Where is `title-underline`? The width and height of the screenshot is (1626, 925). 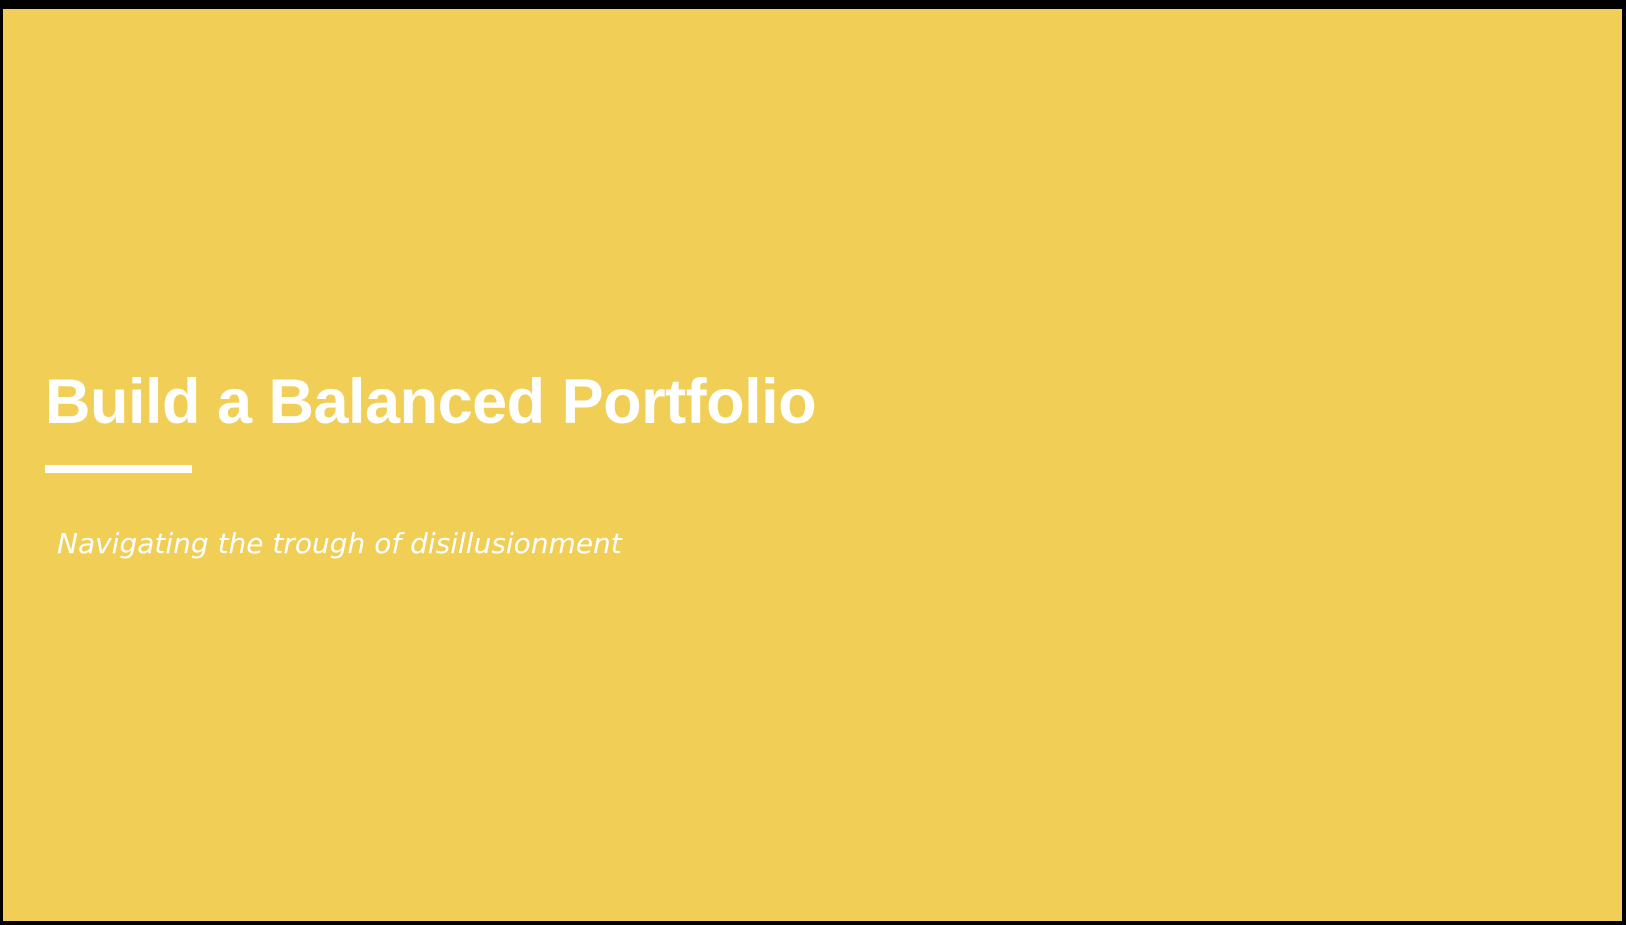 title-underline is located at coordinates (118, 469).